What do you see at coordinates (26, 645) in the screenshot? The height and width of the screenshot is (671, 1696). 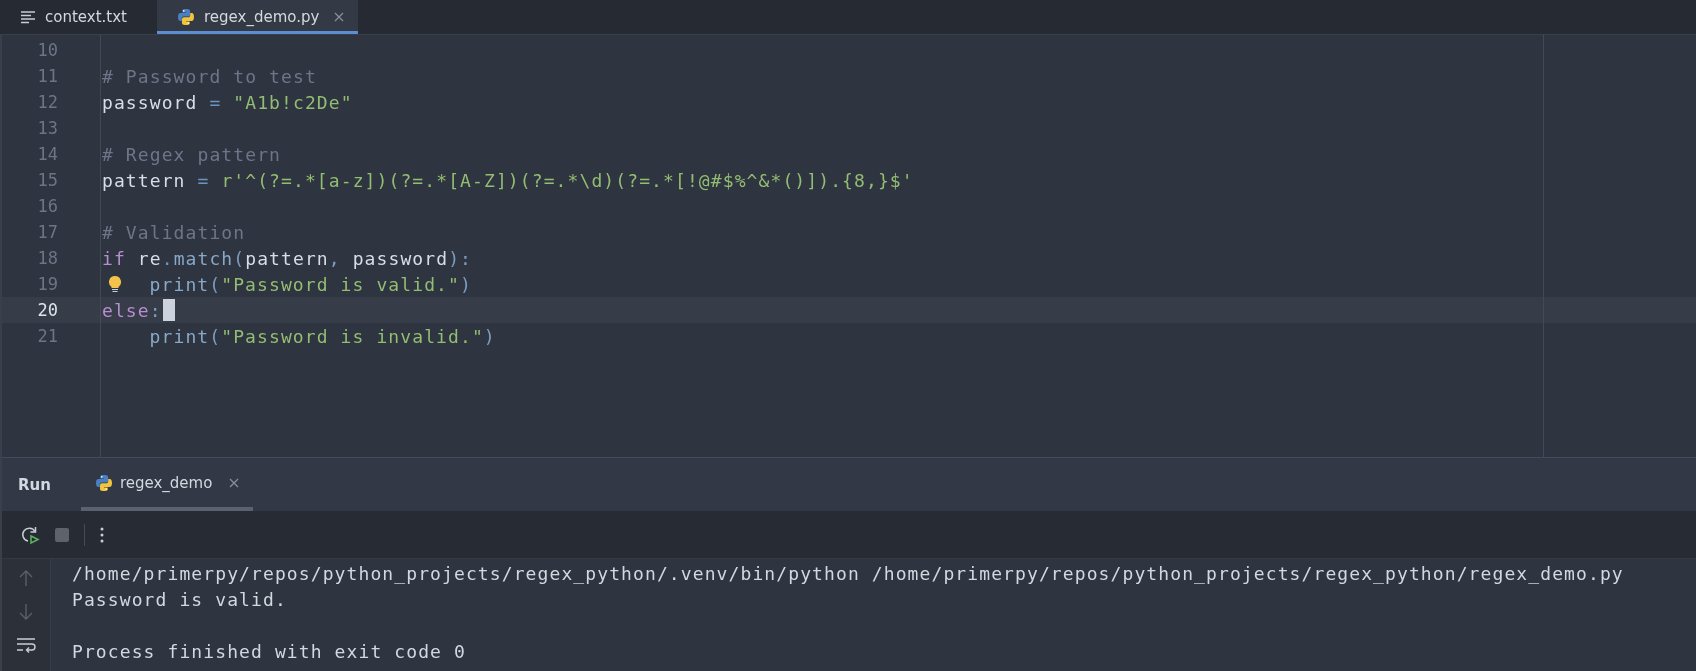 I see `soft-wrap-icon` at bounding box center [26, 645].